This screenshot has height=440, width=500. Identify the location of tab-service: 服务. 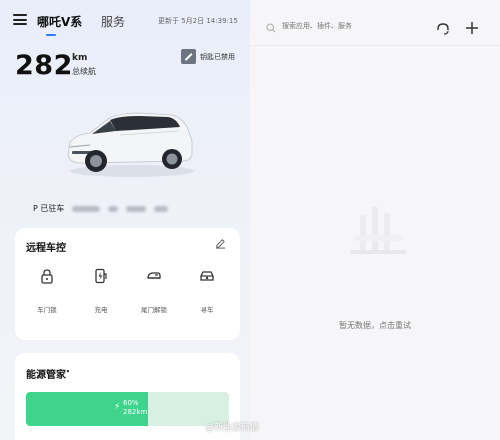
(113, 21).